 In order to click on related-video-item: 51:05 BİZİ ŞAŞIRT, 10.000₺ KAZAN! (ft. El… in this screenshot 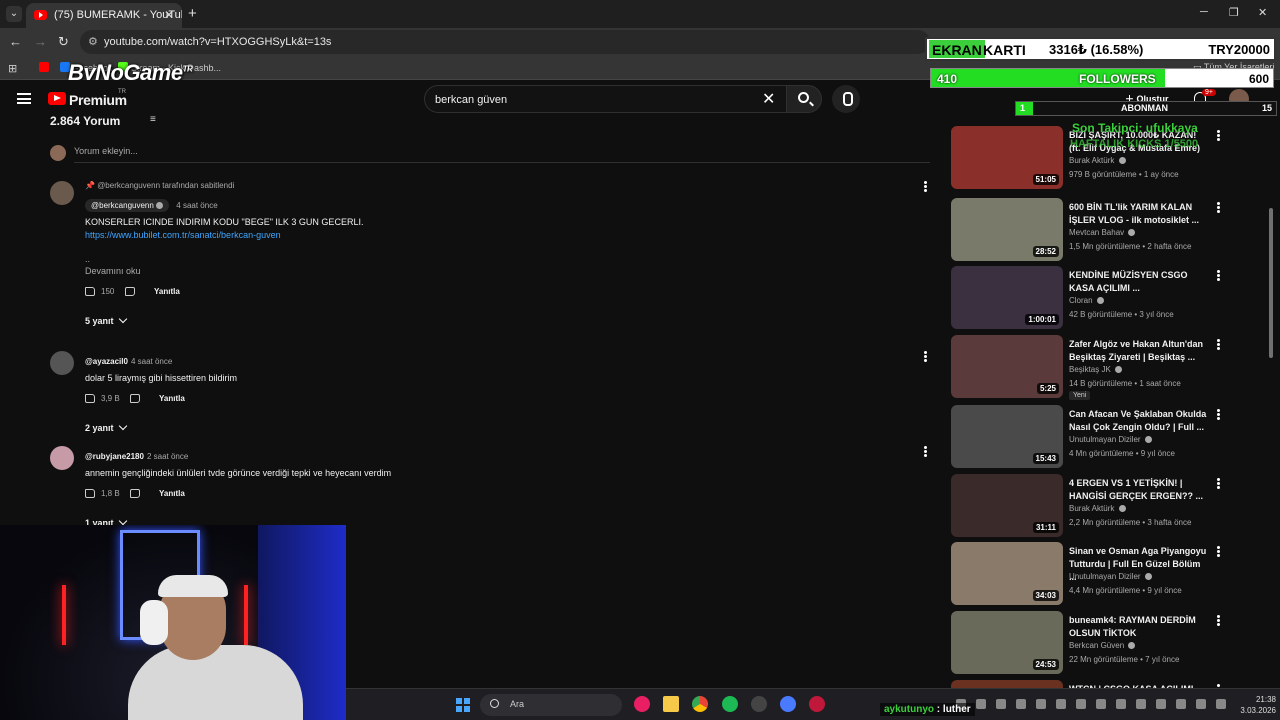, I will do `click(1096, 158)`.